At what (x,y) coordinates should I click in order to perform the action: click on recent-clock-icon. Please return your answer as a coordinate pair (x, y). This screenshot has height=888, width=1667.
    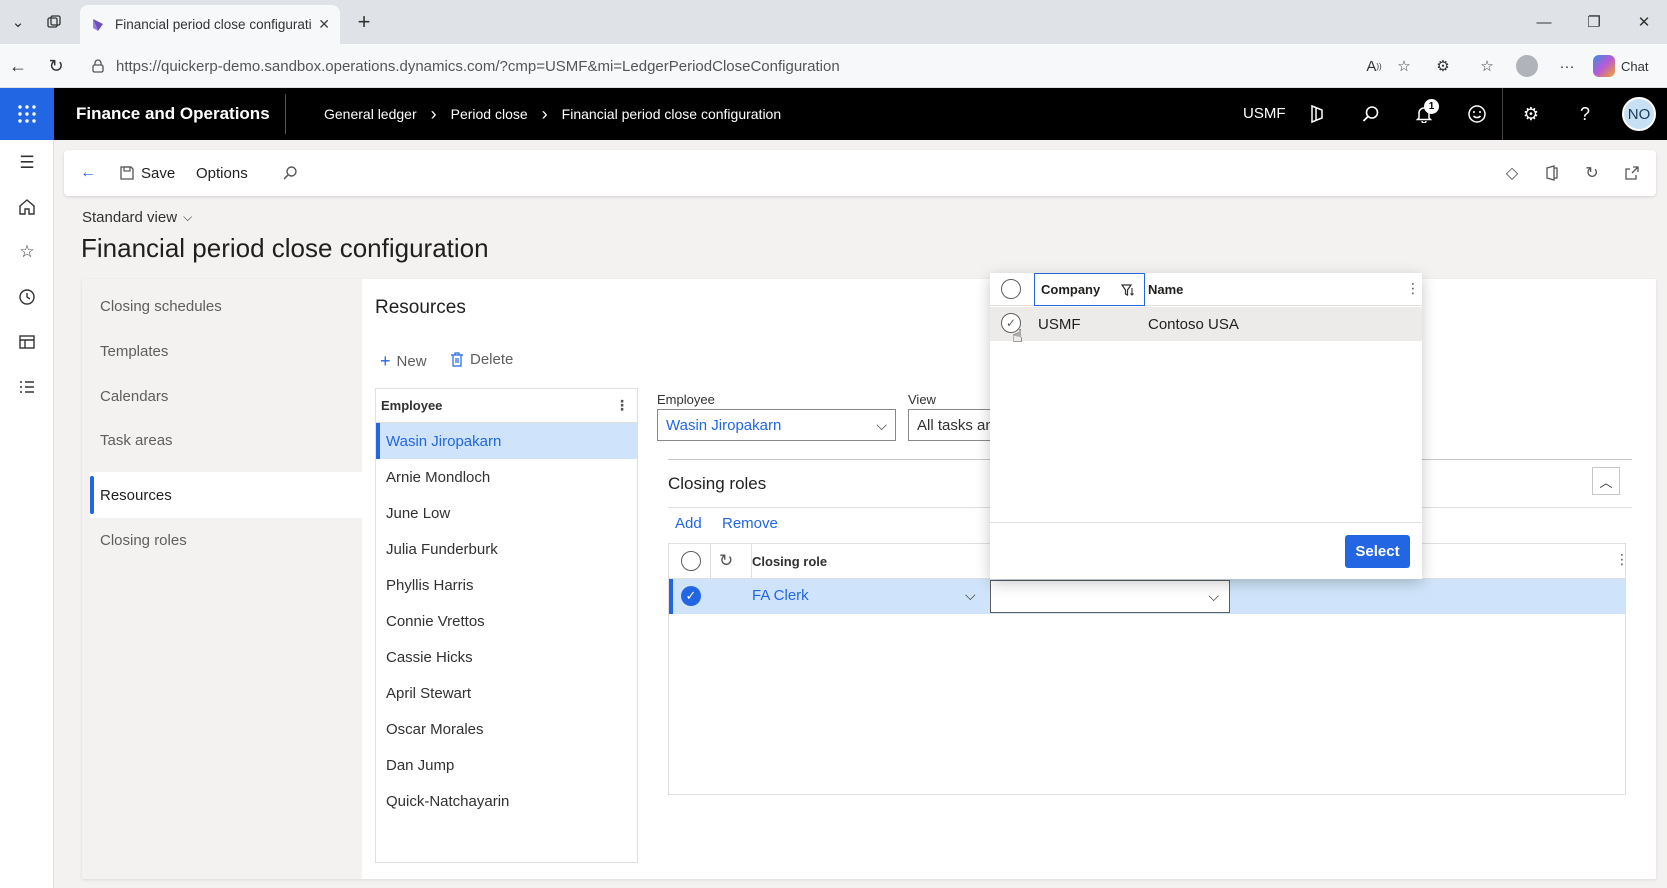
    Looking at the image, I should click on (27, 297).